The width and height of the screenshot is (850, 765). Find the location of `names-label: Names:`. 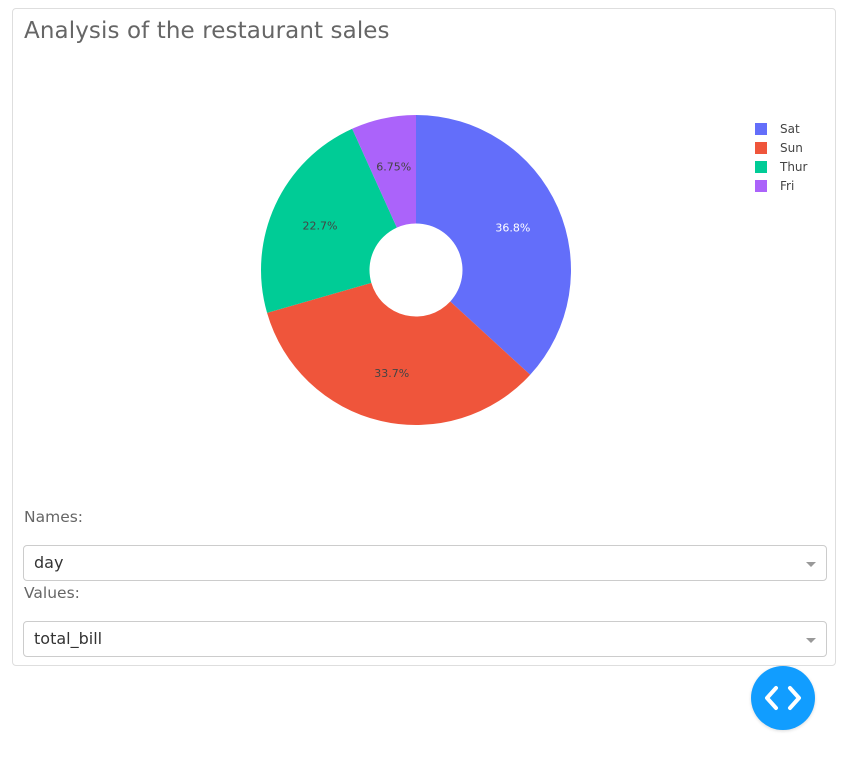

names-label: Names: is located at coordinates (54, 517).